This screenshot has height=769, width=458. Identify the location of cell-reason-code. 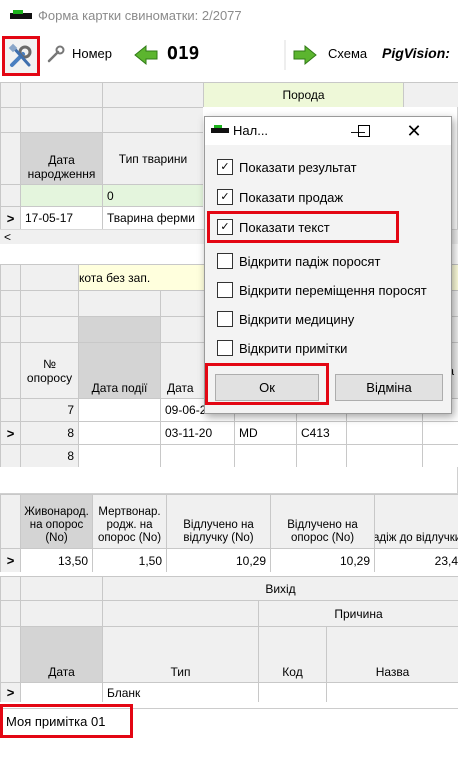
(292, 692).